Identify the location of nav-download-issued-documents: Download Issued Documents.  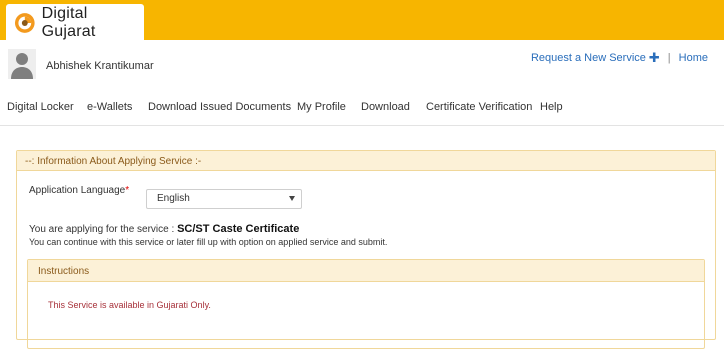
(219, 107).